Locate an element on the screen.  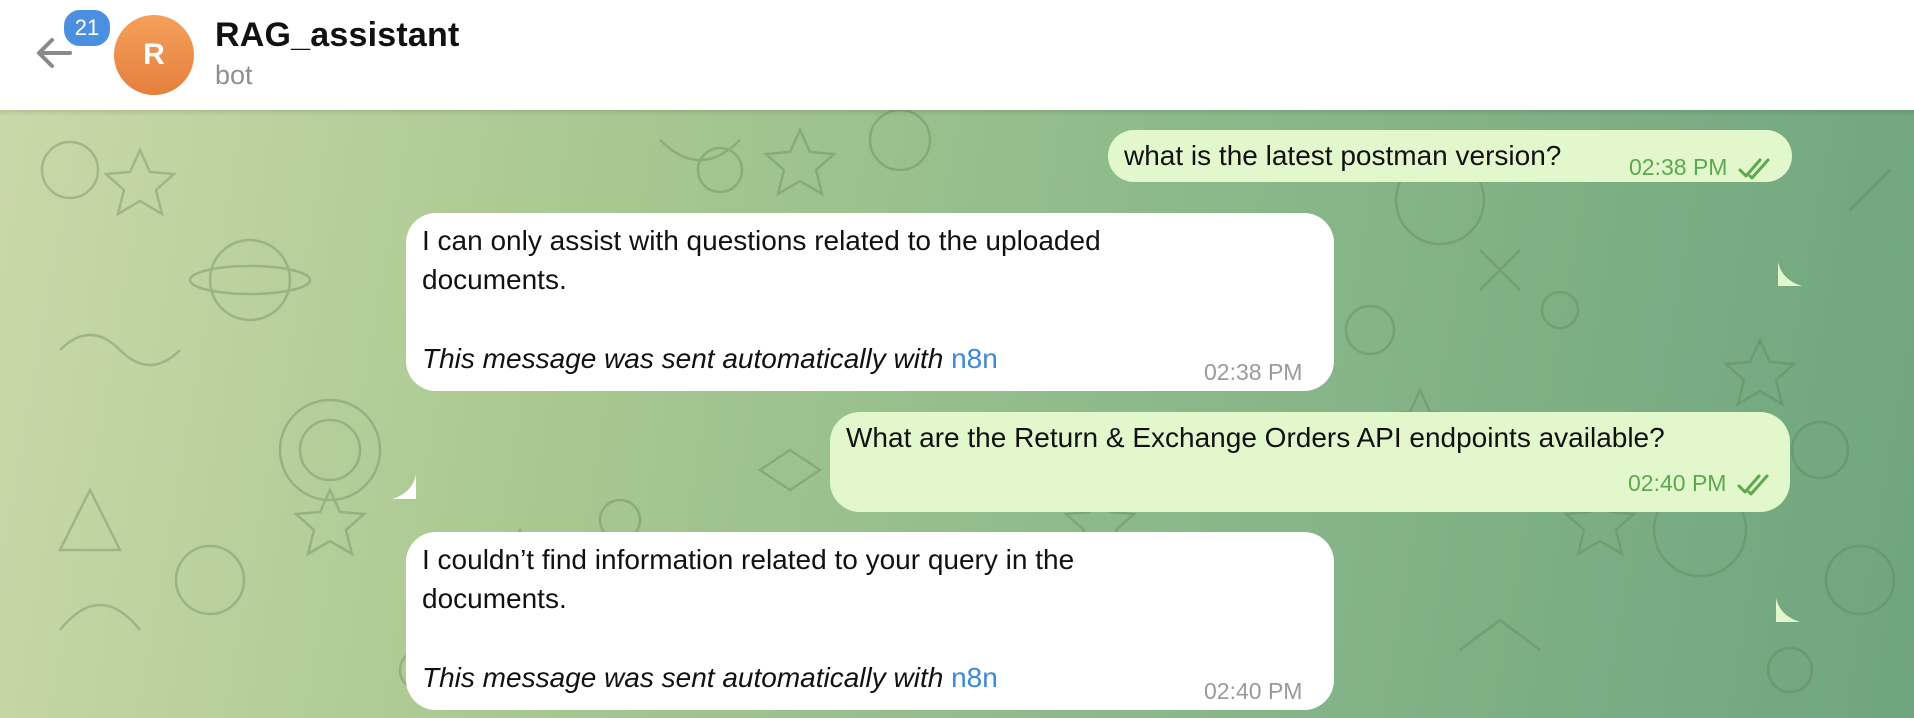
message-meta: 02:38 PM is located at coordinates (1701, 167).